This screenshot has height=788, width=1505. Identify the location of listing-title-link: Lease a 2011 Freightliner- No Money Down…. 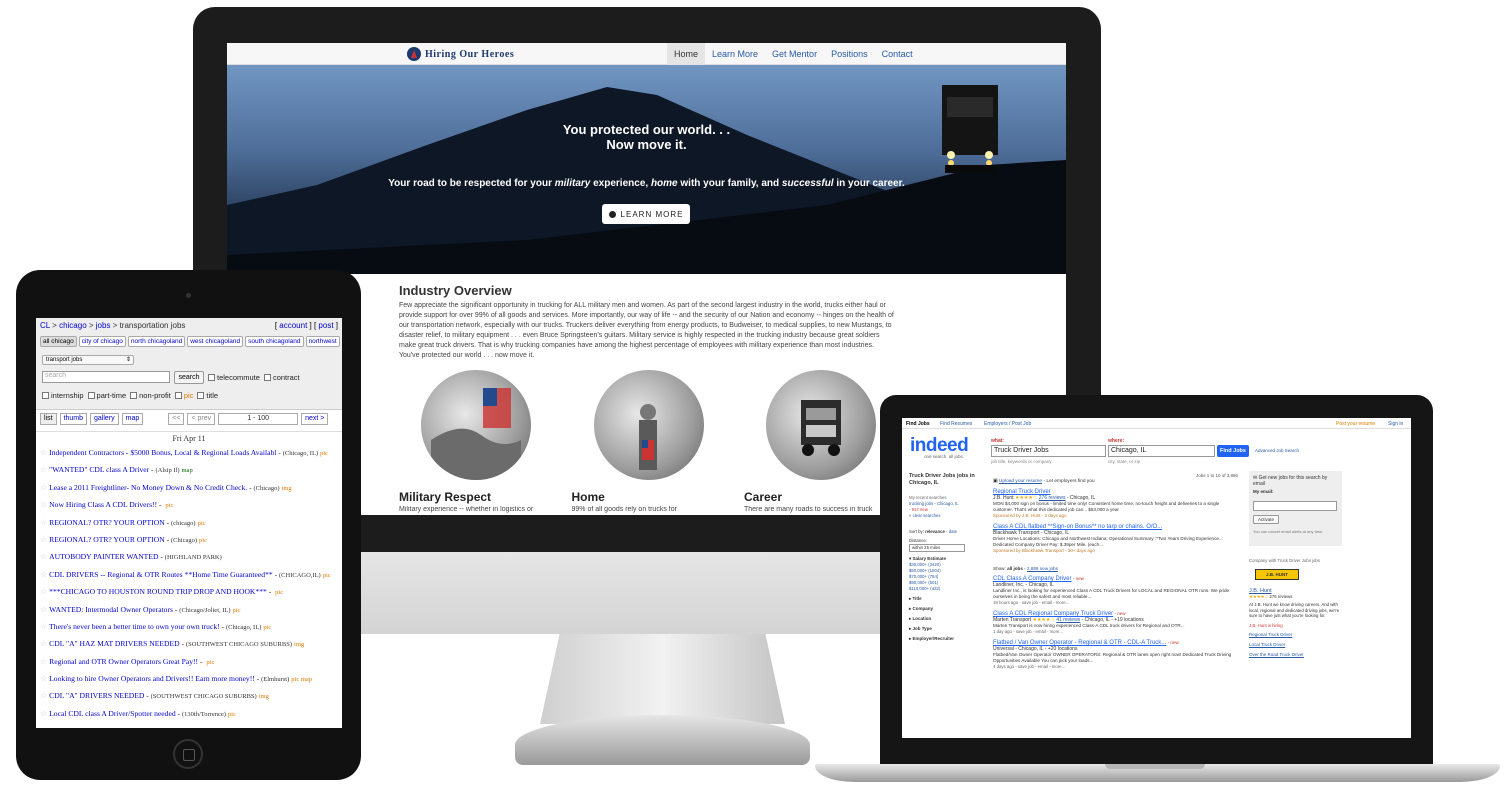
(148, 487).